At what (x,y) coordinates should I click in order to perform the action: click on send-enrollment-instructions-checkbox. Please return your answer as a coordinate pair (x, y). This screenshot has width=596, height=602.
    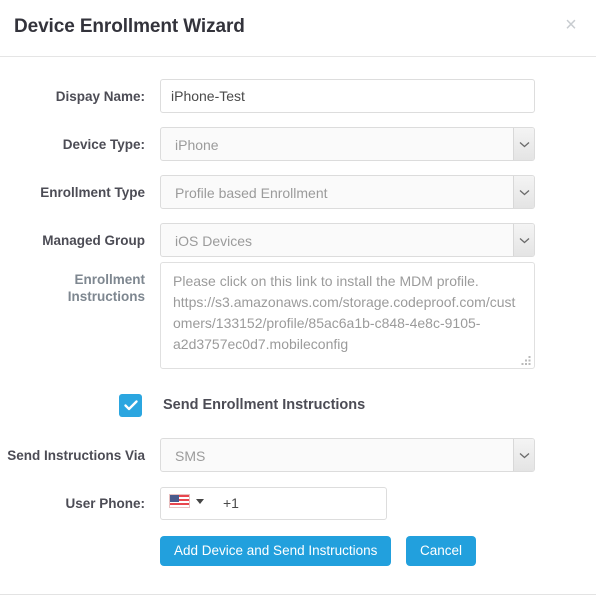
    Looking at the image, I should click on (130, 405).